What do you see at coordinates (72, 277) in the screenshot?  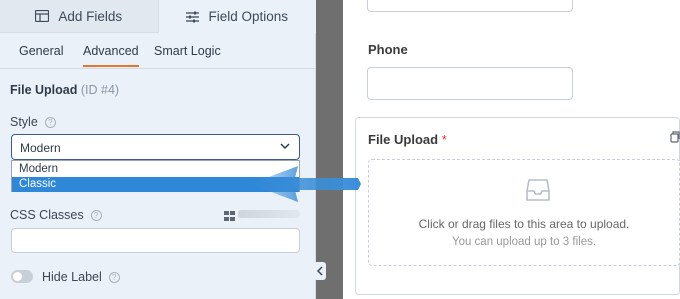 I see `hide-label-text: Hide Label` at bounding box center [72, 277].